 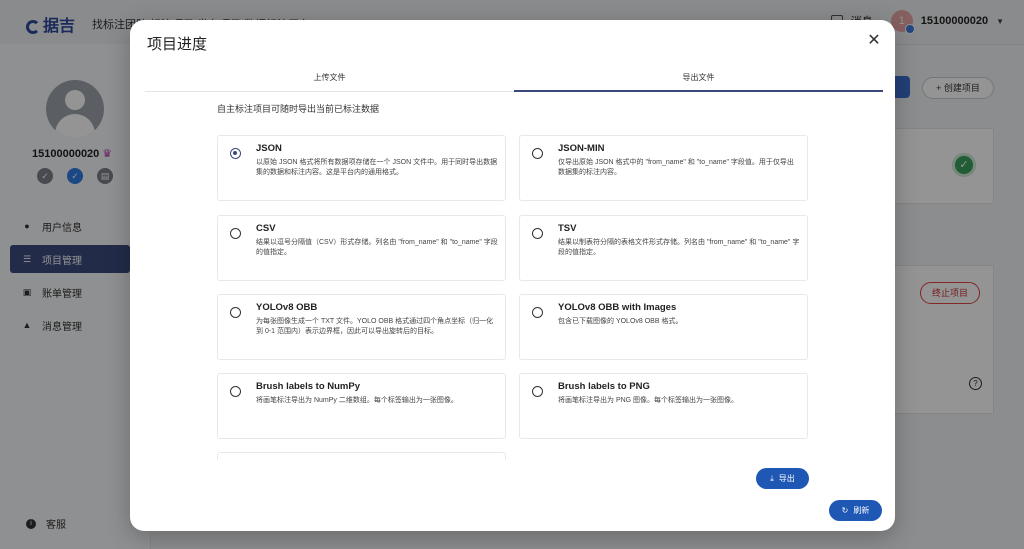 What do you see at coordinates (177, 44) in the screenshot?
I see `dialog-title: 项目进度` at bounding box center [177, 44].